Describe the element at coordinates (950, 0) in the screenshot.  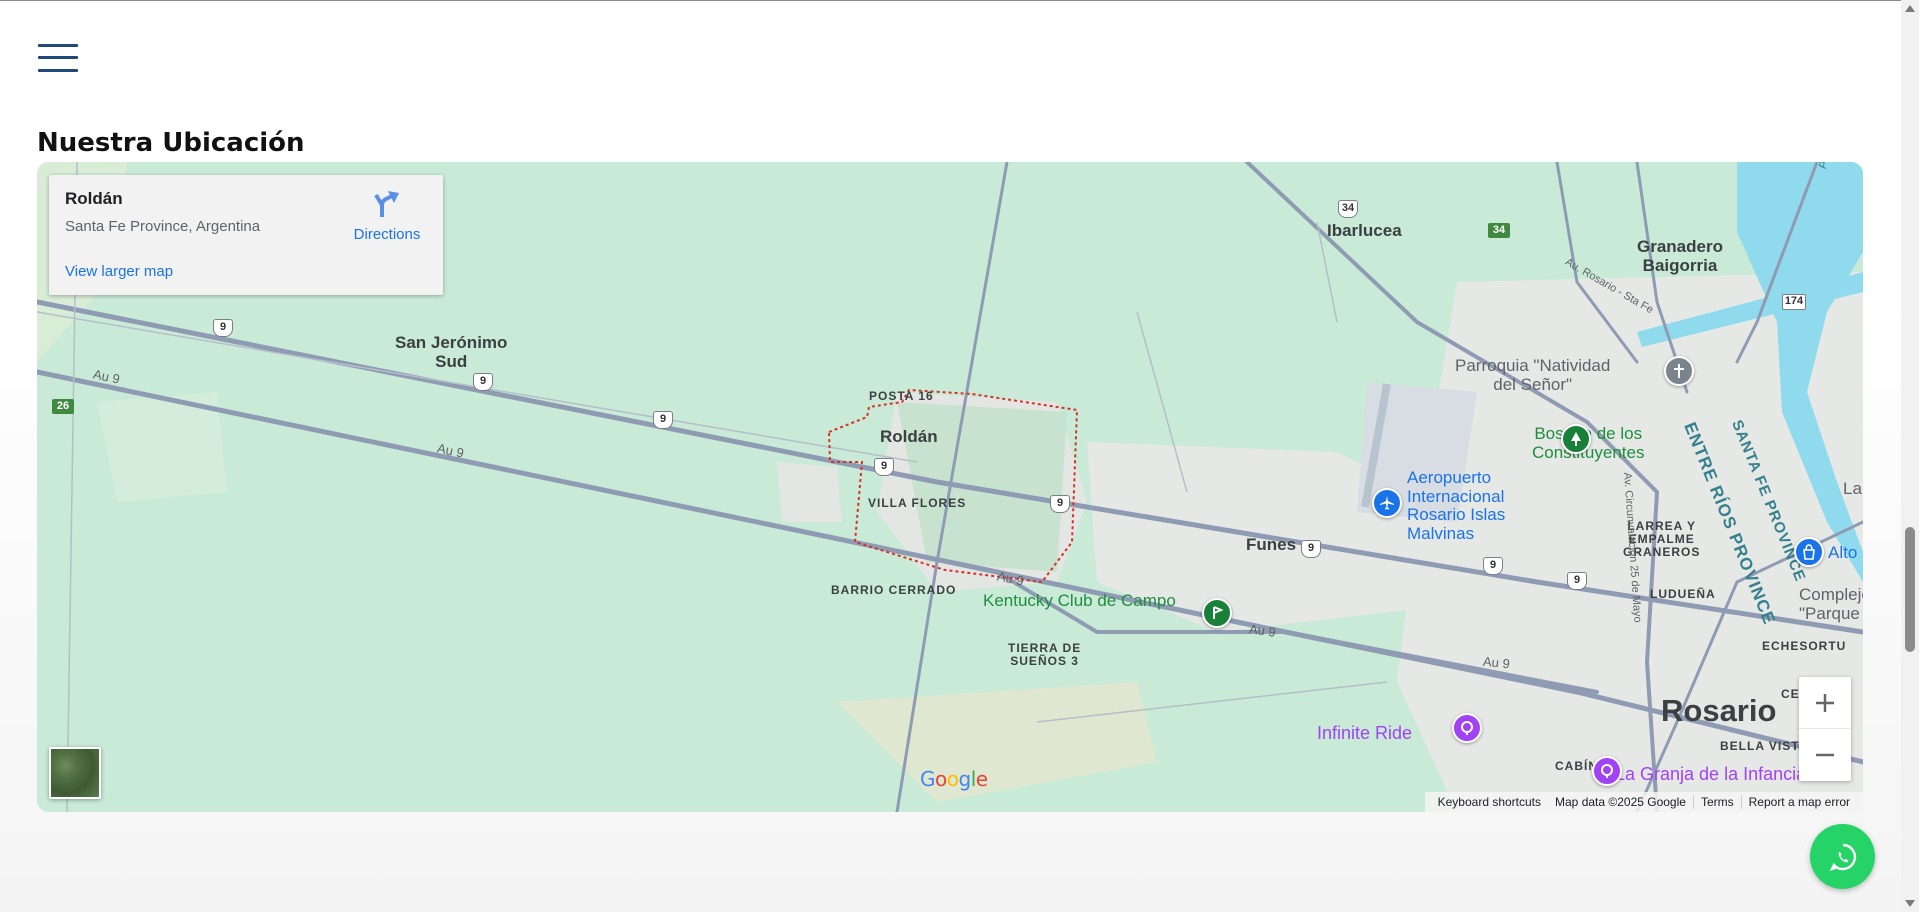
I see `top-border` at that location.